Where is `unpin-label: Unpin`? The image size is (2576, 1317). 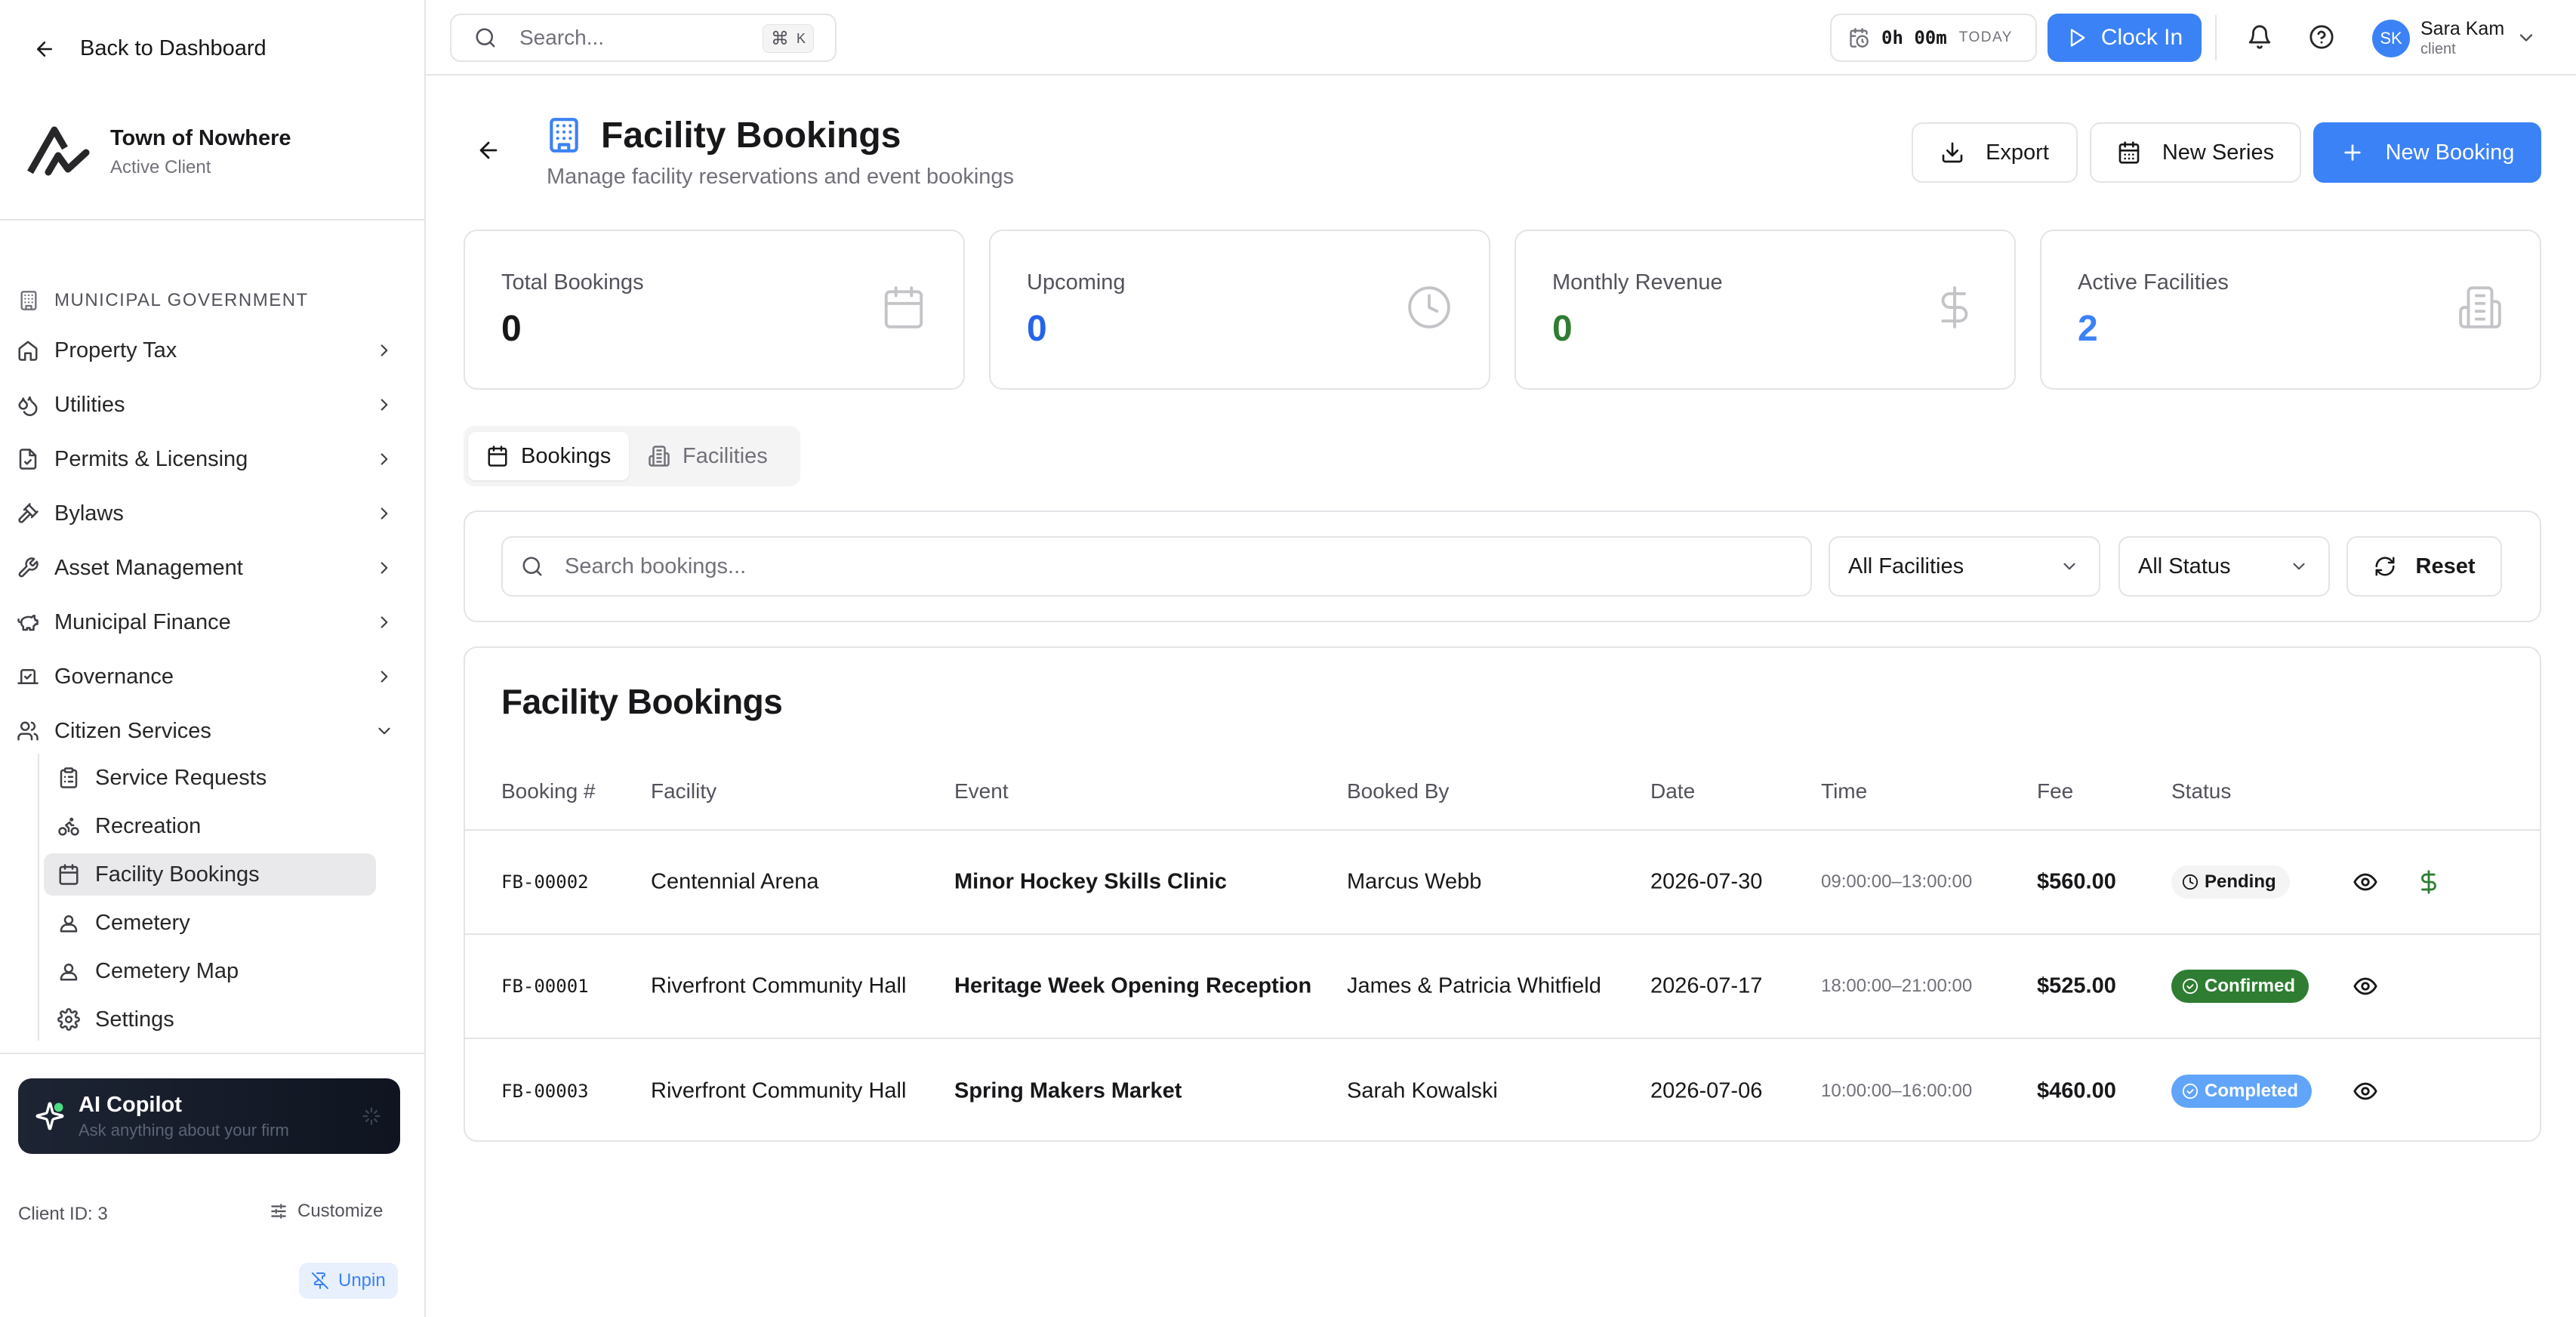
unpin-label: Unpin is located at coordinates (362, 1280).